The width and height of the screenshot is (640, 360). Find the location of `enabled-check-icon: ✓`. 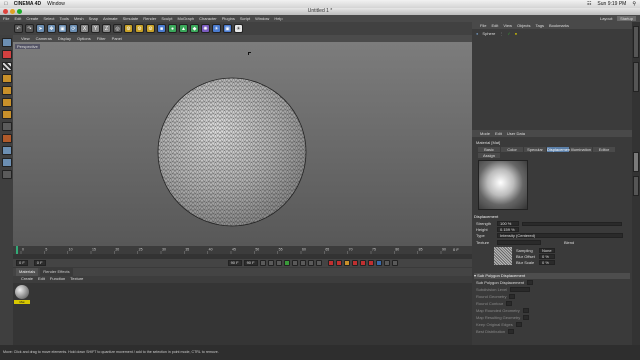

enabled-check-icon: ✓ is located at coordinates (508, 33).